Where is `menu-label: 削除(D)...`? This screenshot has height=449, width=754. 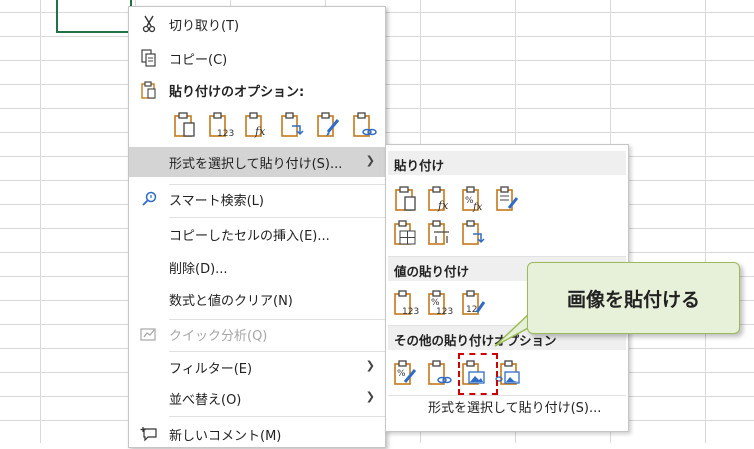 menu-label: 削除(D)... is located at coordinates (198, 269).